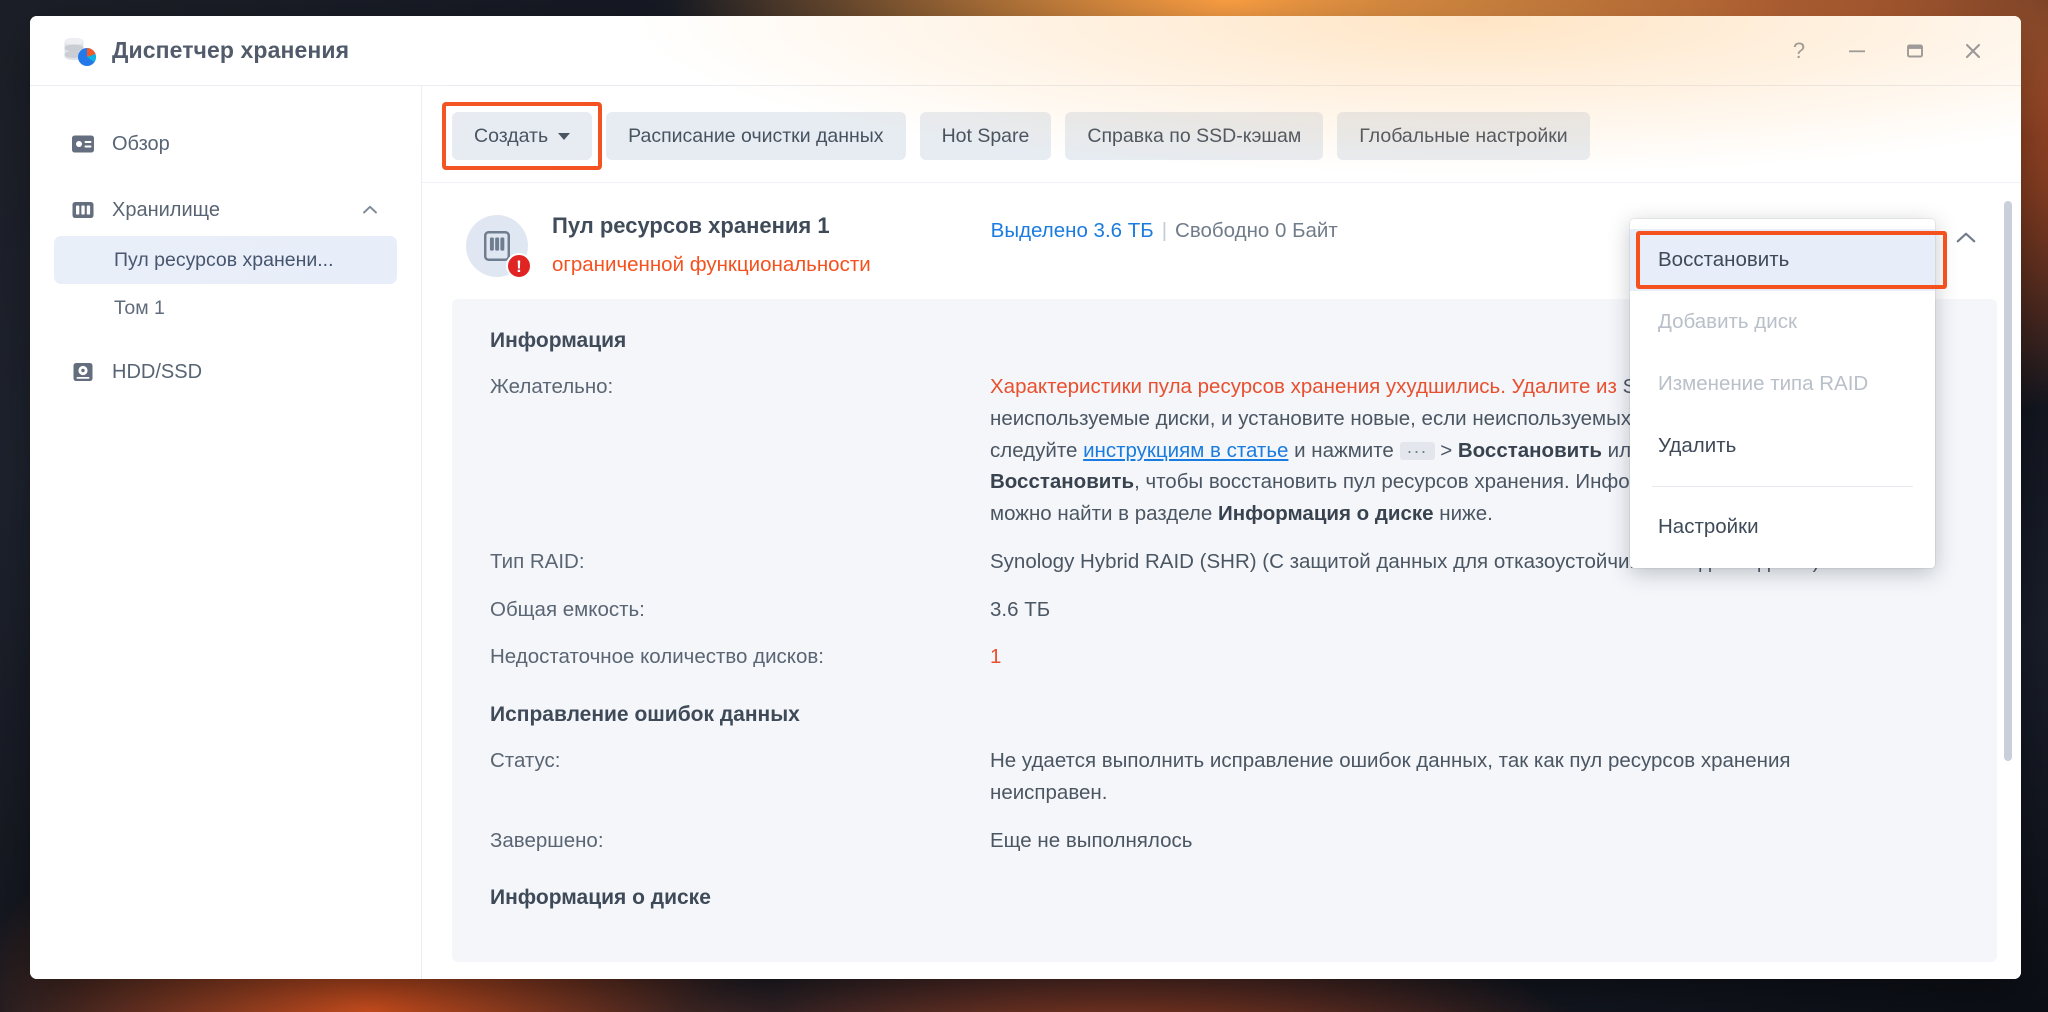  What do you see at coordinates (1782, 486) in the screenshot?
I see `menu-separator` at bounding box center [1782, 486].